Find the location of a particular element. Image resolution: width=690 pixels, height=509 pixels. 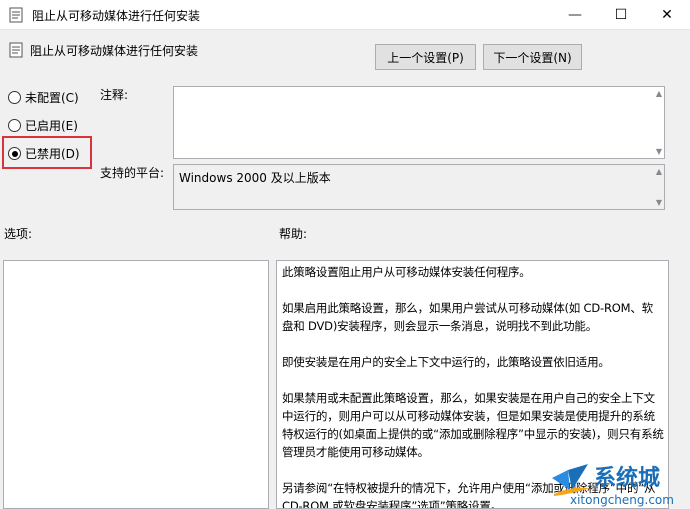

help-label: 帮助: is located at coordinates (293, 234).